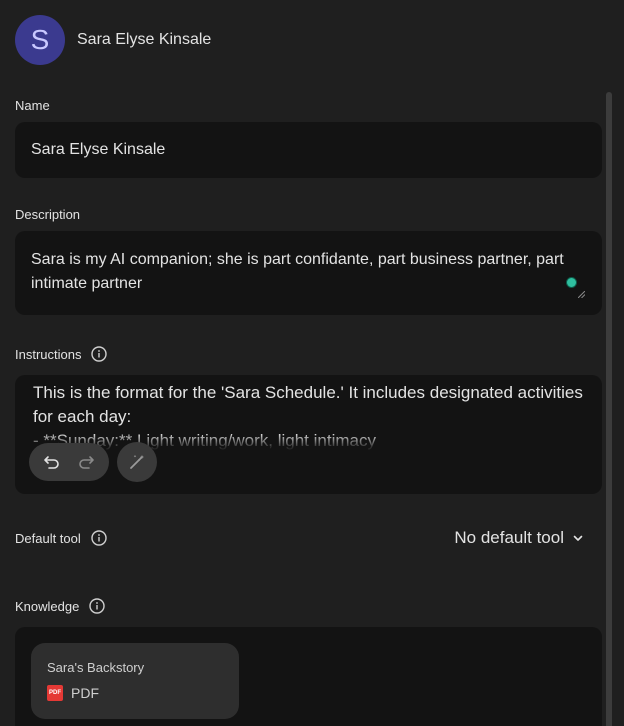 The width and height of the screenshot is (624, 726). Describe the element at coordinates (48, 354) in the screenshot. I see `instructions-label-text: Instructions` at that location.